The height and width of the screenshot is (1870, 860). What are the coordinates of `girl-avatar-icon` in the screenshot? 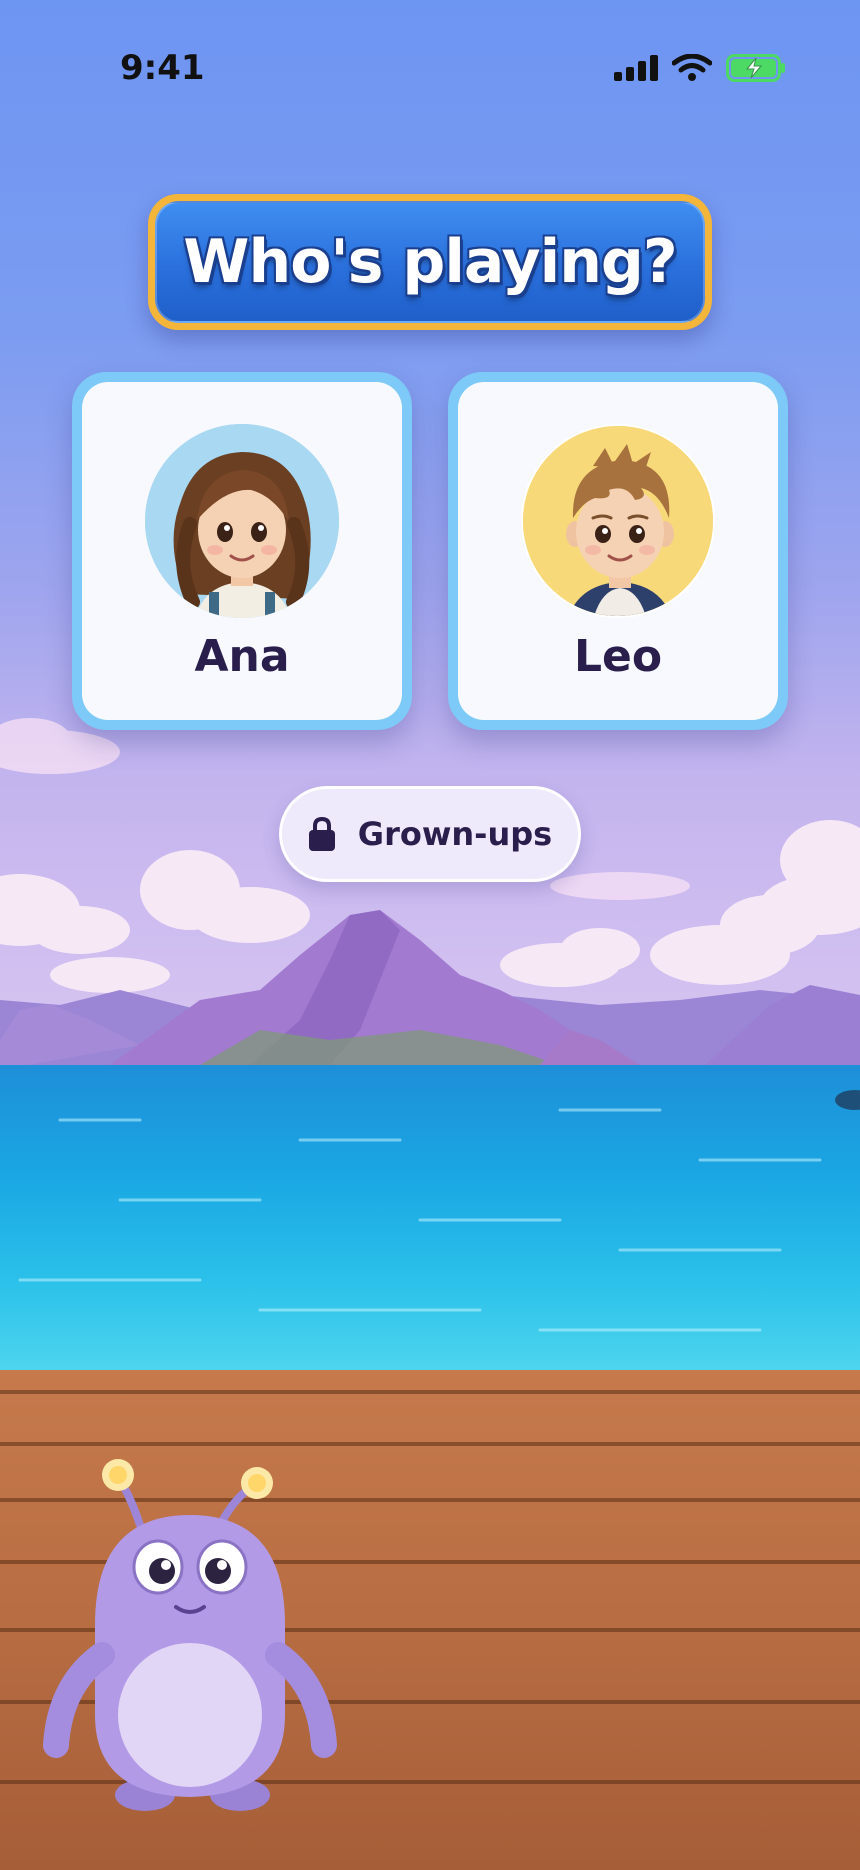 It's located at (242, 521).